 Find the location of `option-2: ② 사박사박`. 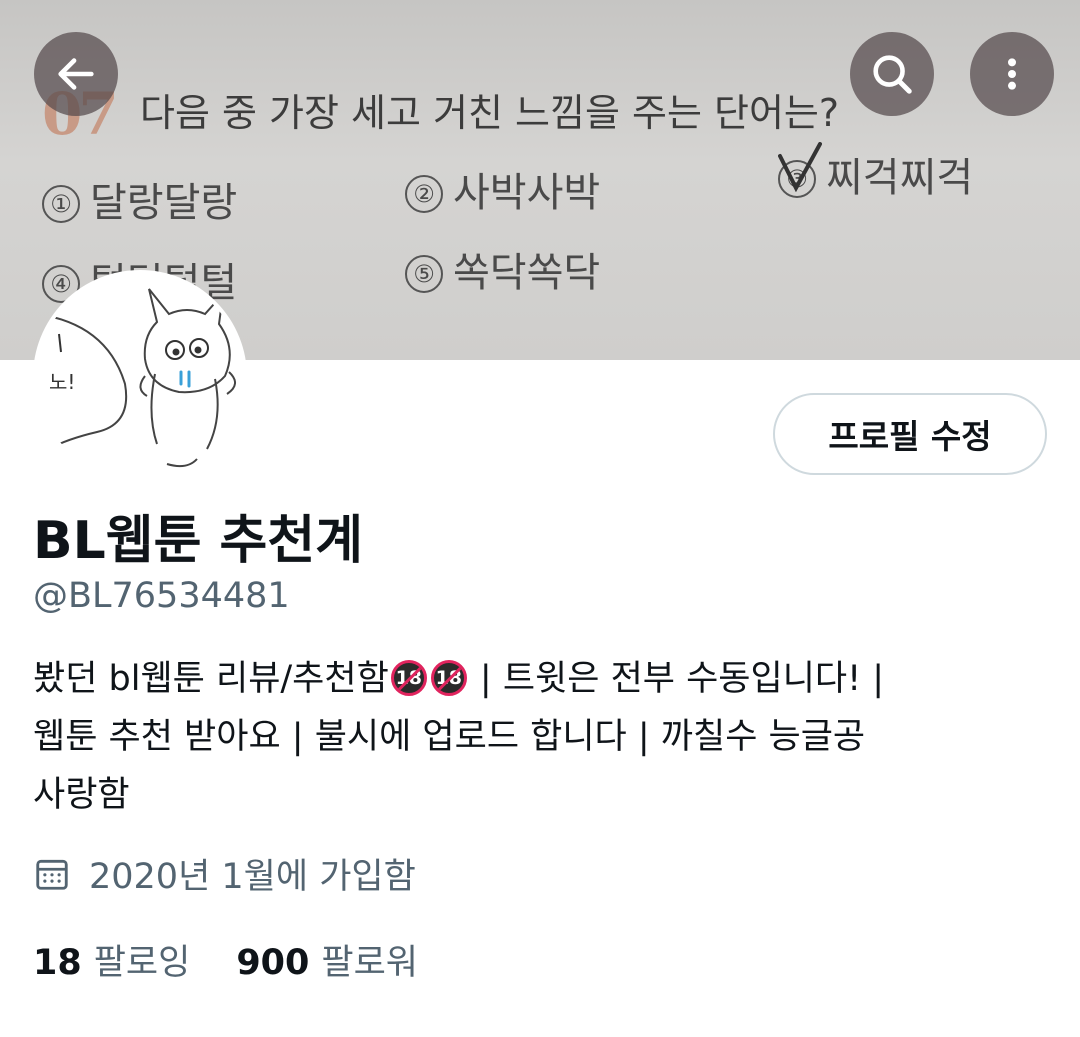

option-2: ② 사박사박 is located at coordinates (502, 189).